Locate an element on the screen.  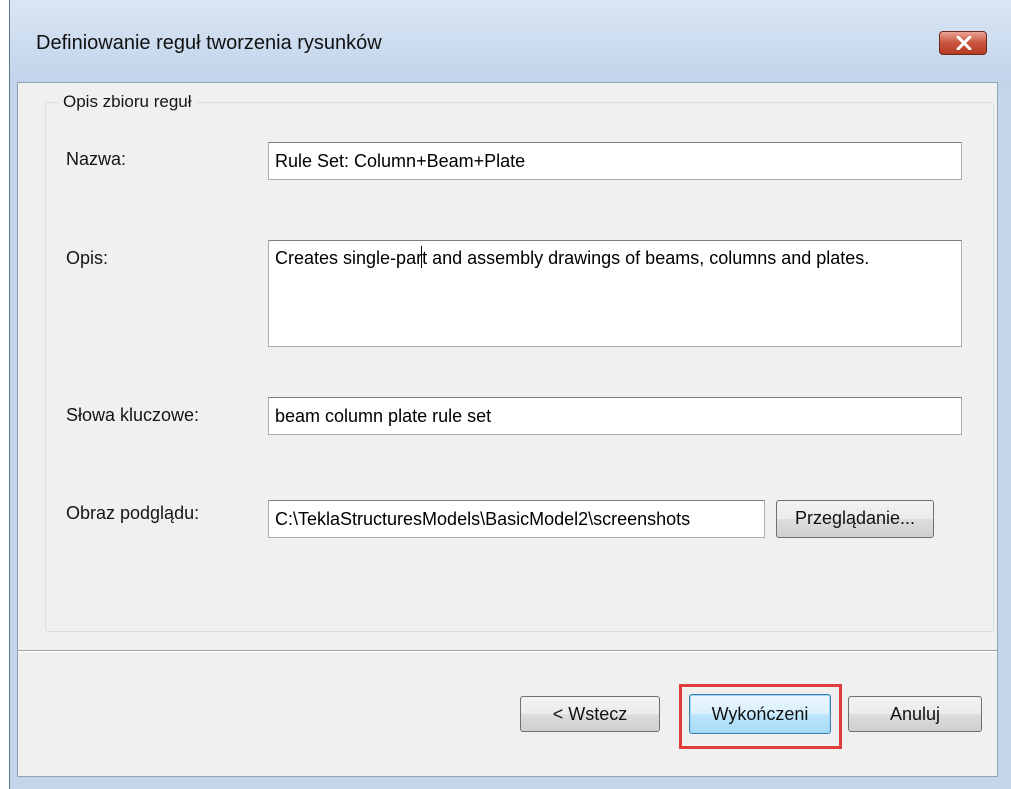
text-caret is located at coordinates (421, 257).